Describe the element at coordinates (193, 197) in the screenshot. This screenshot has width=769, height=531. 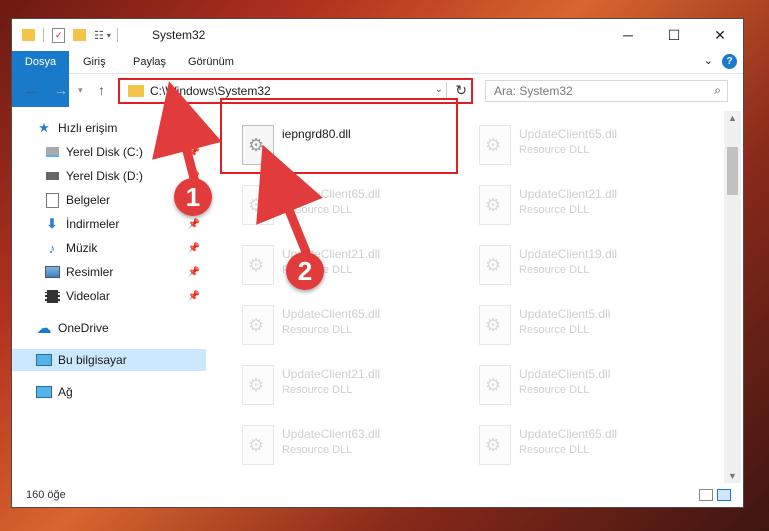
I see `step-badge-1: 1` at that location.